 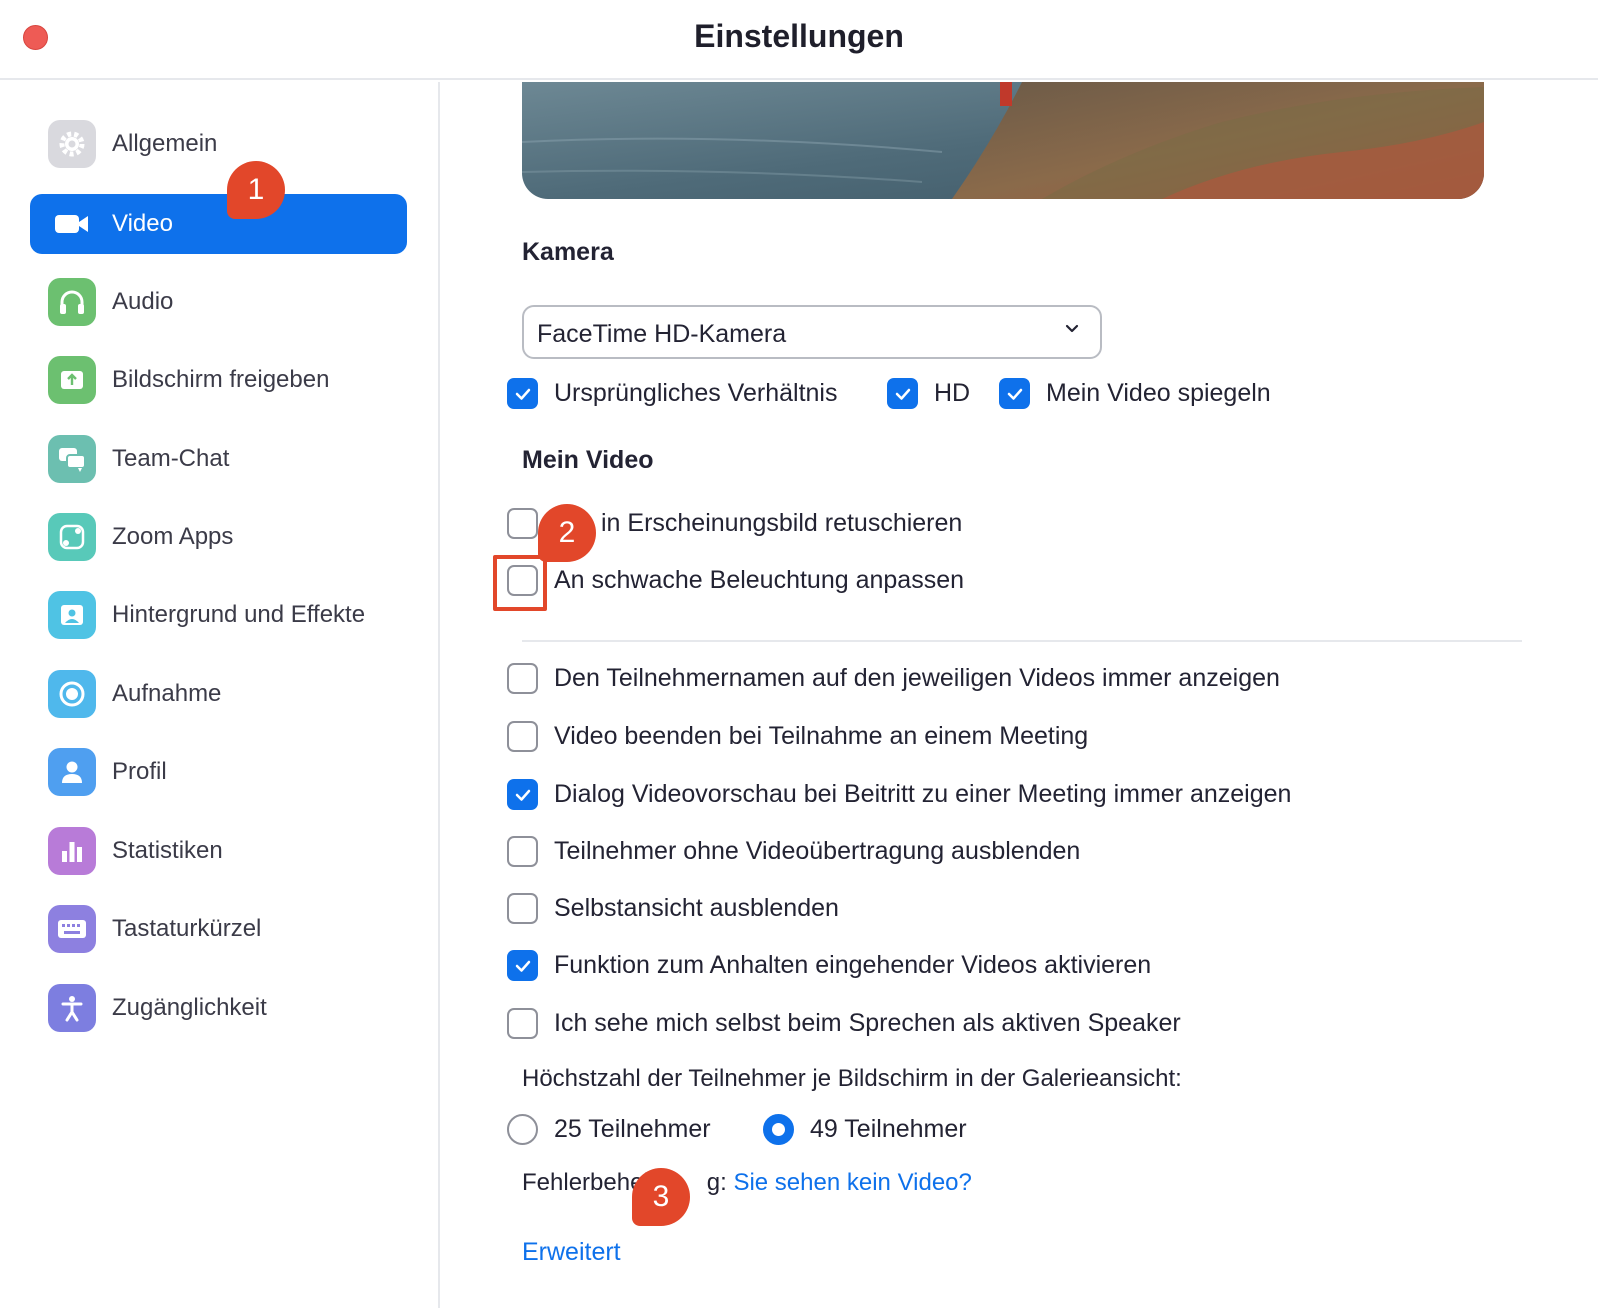 I want to click on sidebar-item-label: Video, so click(x=142, y=223).